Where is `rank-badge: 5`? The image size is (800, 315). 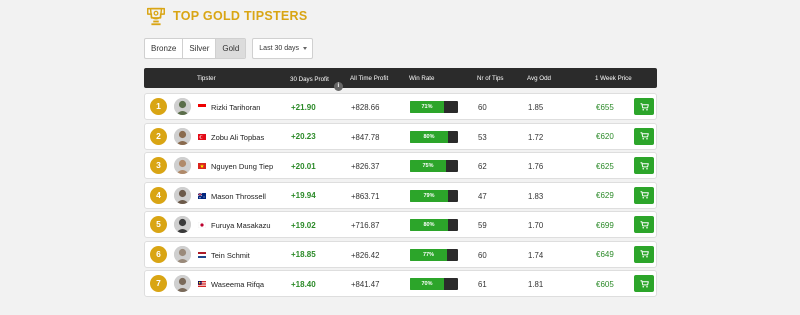 rank-badge: 5 is located at coordinates (158, 224).